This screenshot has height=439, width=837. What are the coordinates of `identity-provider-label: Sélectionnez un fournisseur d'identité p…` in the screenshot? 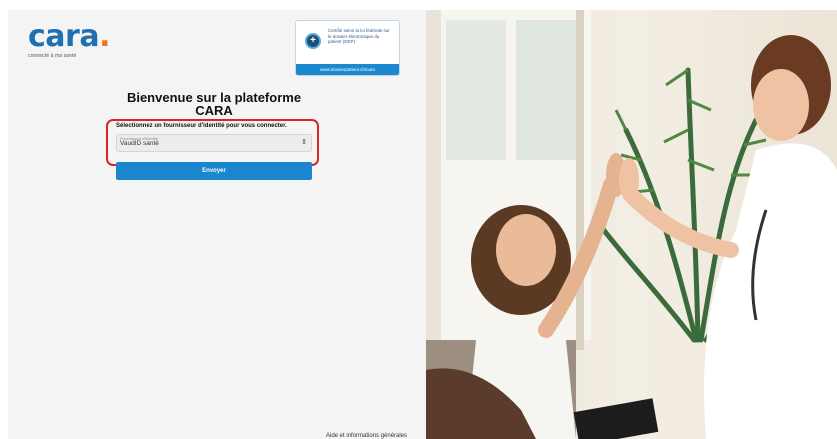 It's located at (201, 126).